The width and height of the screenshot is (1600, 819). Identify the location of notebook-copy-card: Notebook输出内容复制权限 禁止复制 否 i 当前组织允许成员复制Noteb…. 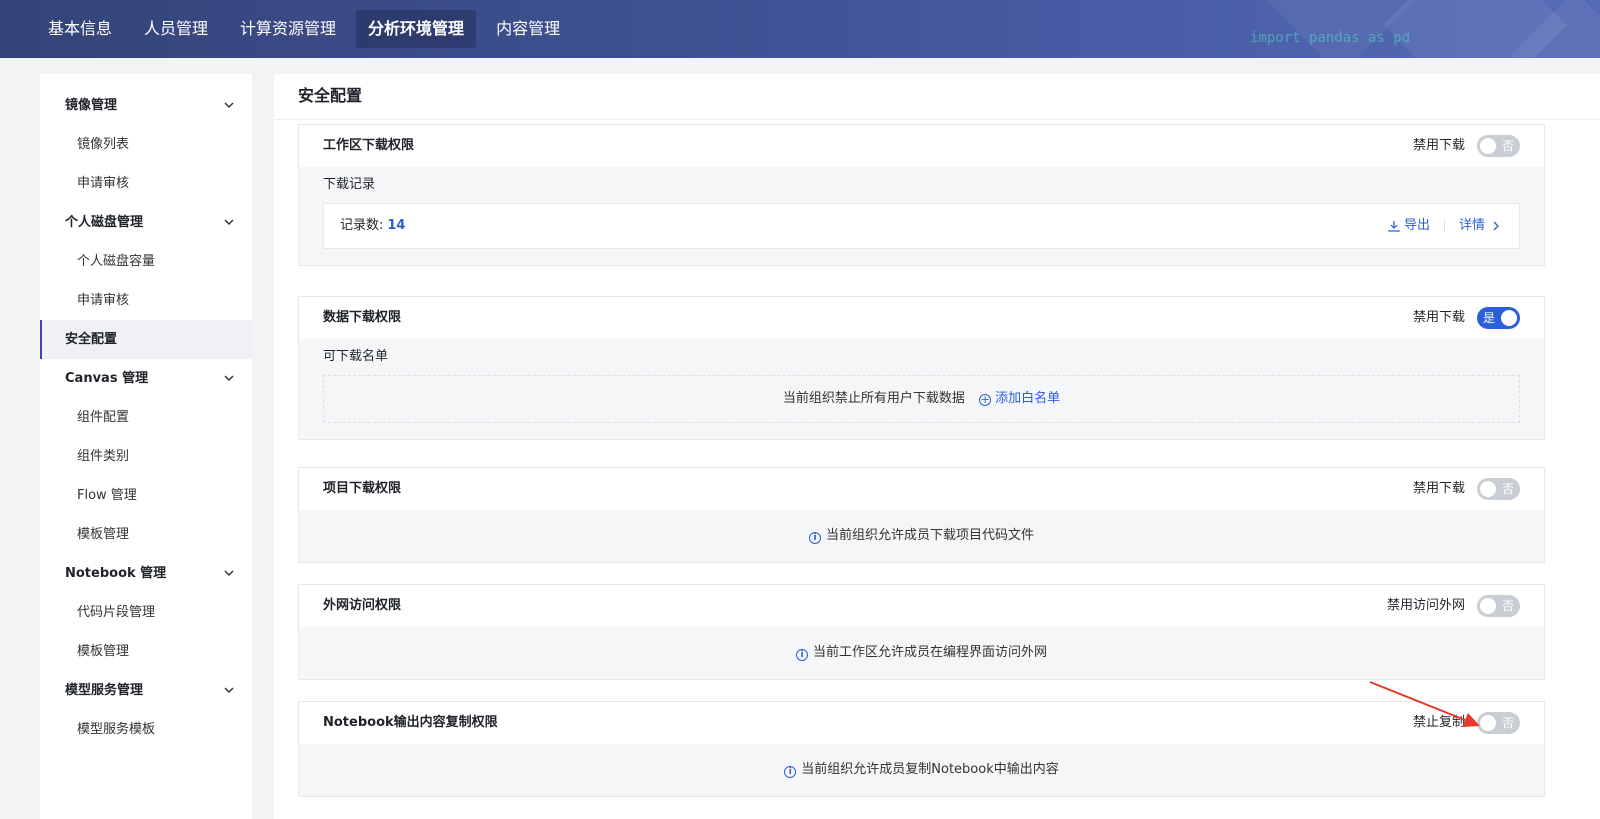
(921, 749).